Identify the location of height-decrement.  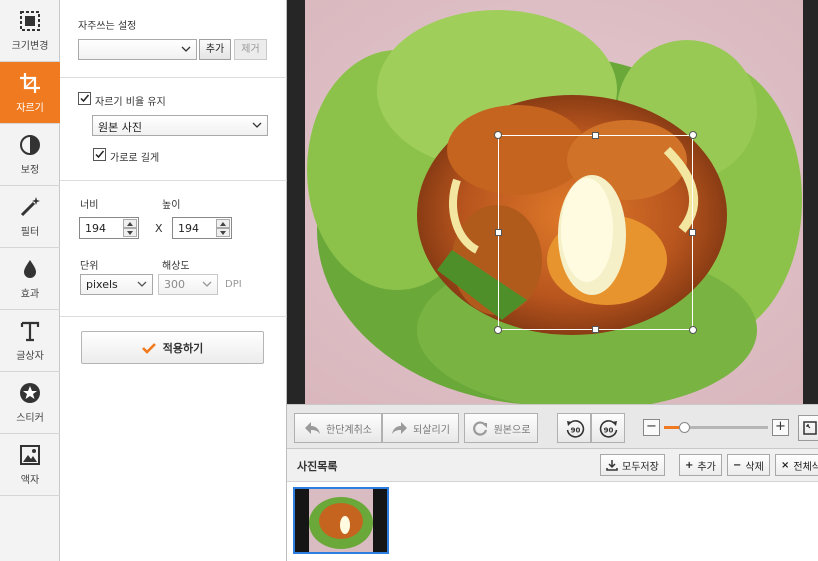
(223, 232).